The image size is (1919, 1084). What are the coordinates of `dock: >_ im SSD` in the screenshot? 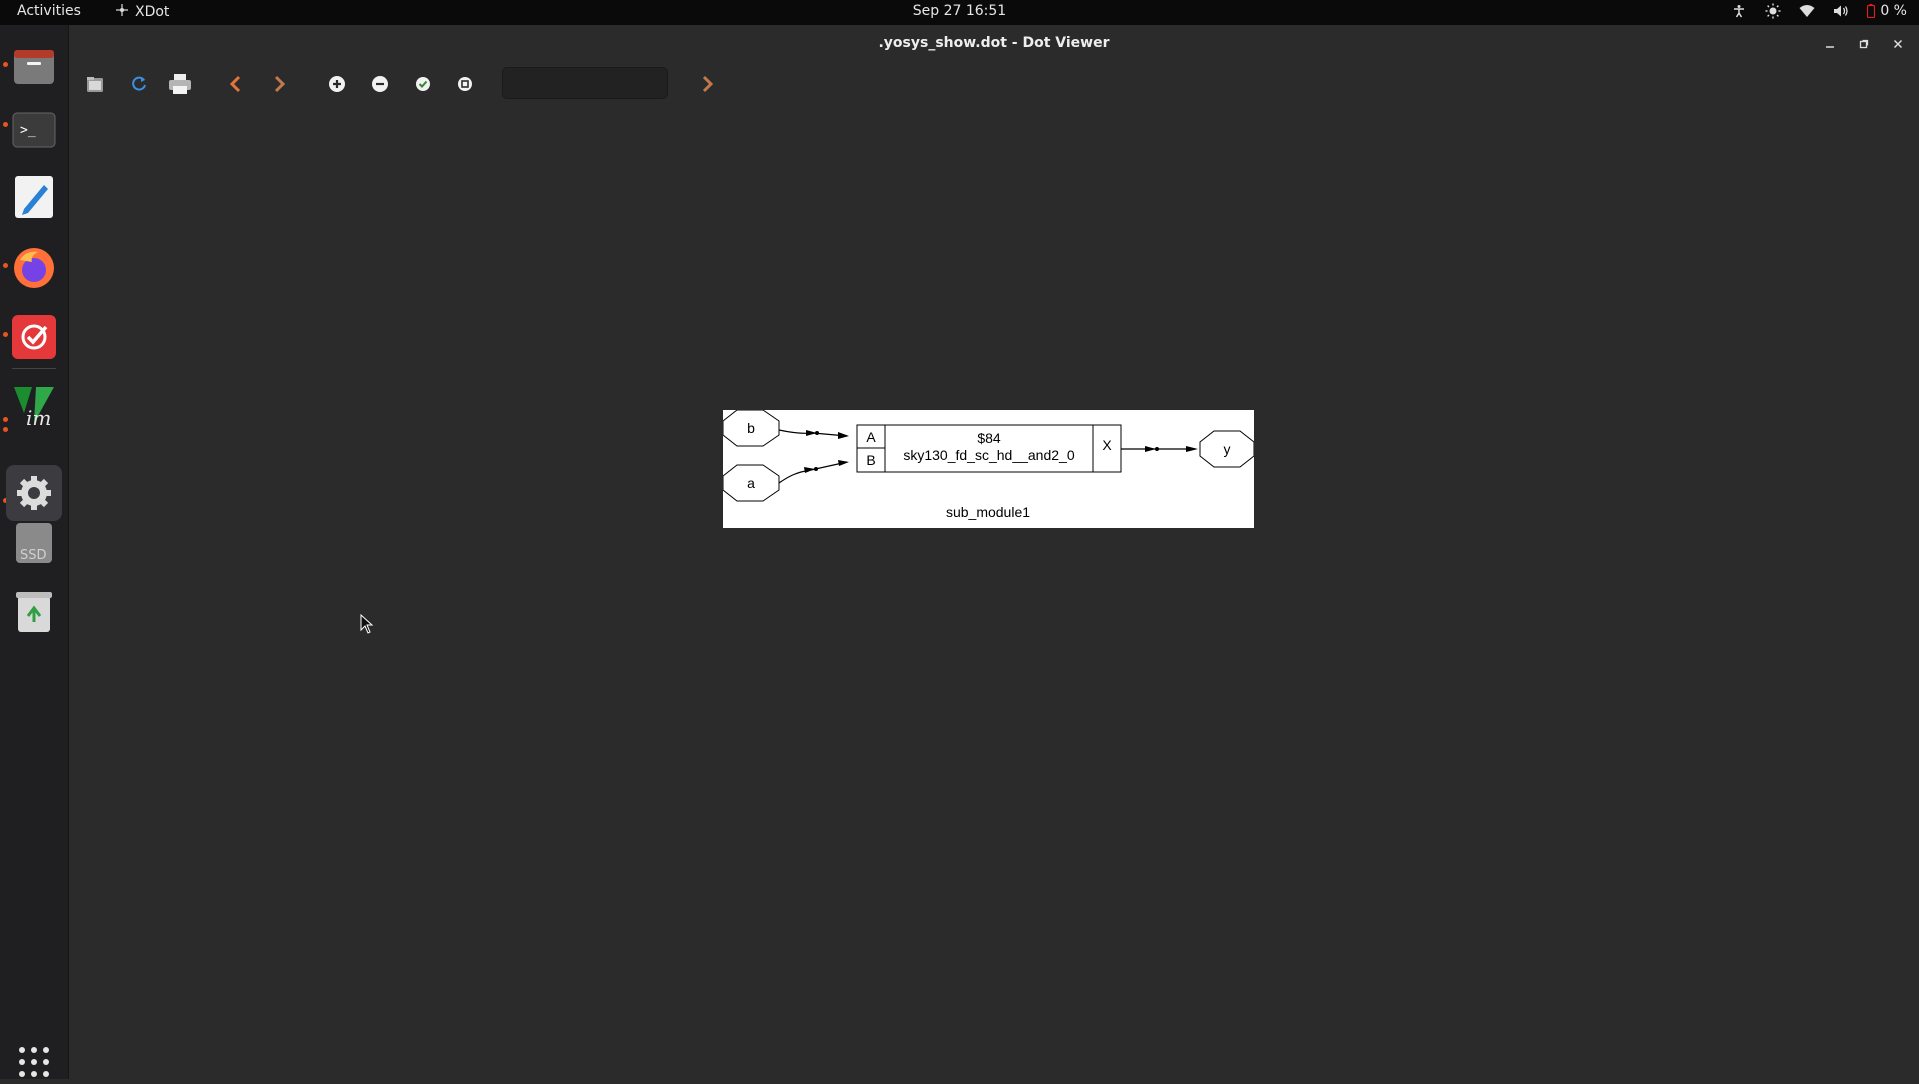 It's located at (34, 552).